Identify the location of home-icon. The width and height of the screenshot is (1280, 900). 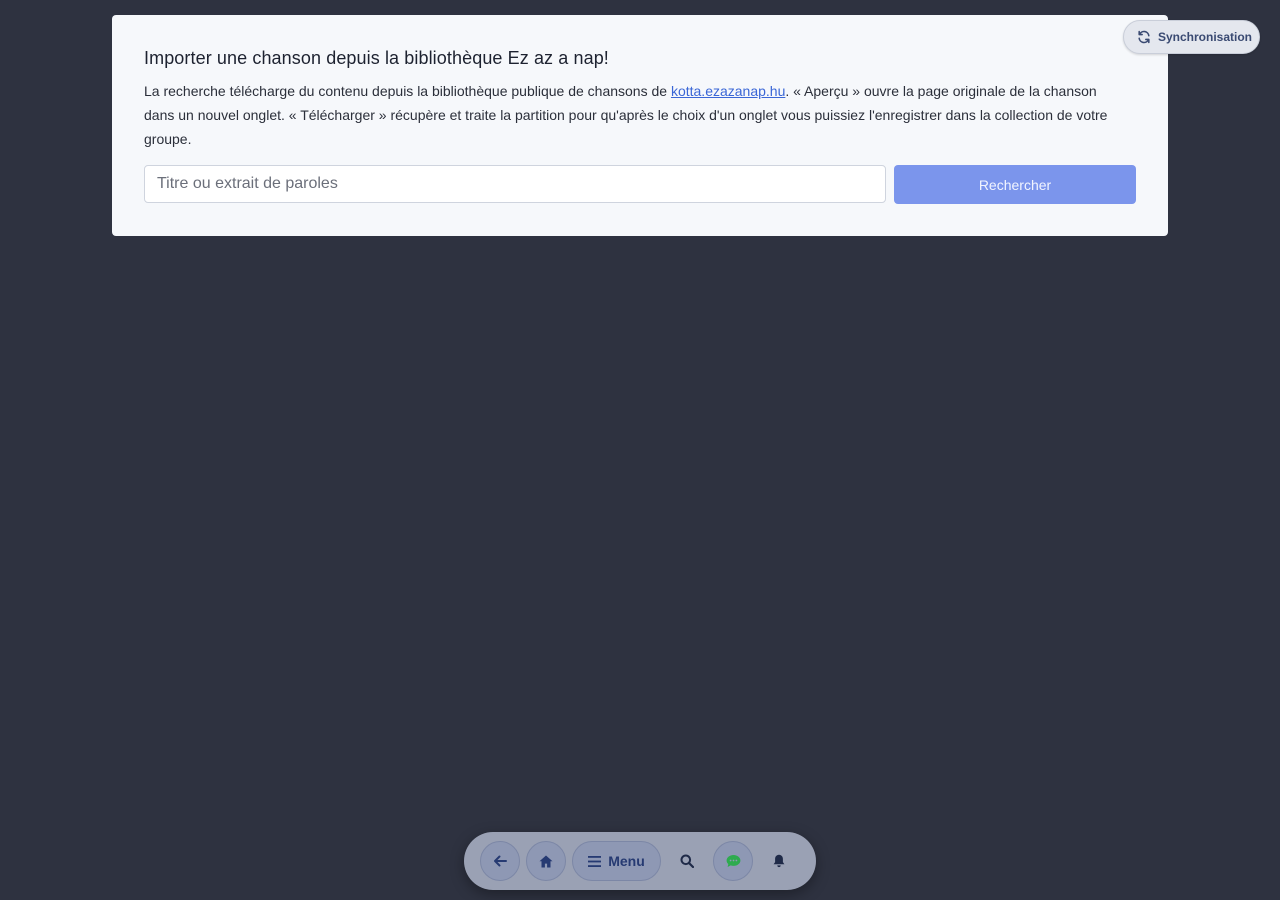
(546, 861).